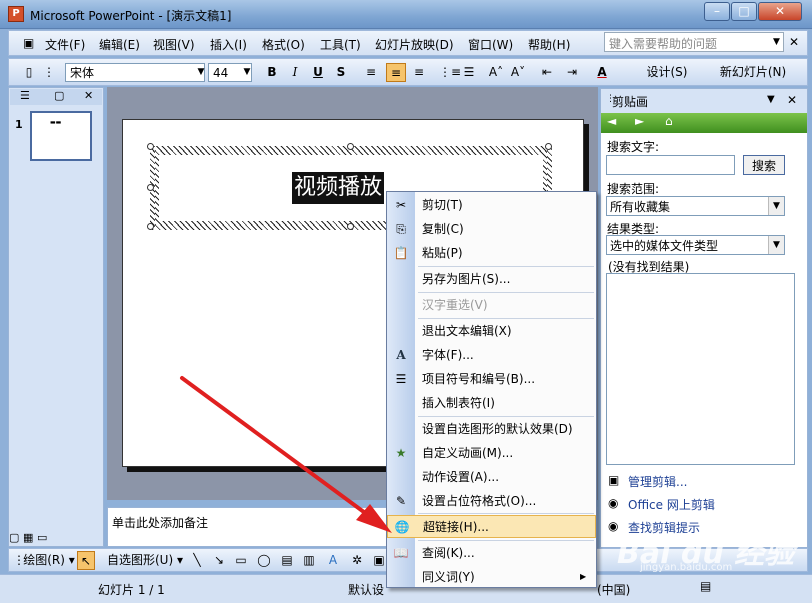 Image resolution: width=812 pixels, height=603 pixels. I want to click on scope-select: 所有收藏集, so click(695, 206).